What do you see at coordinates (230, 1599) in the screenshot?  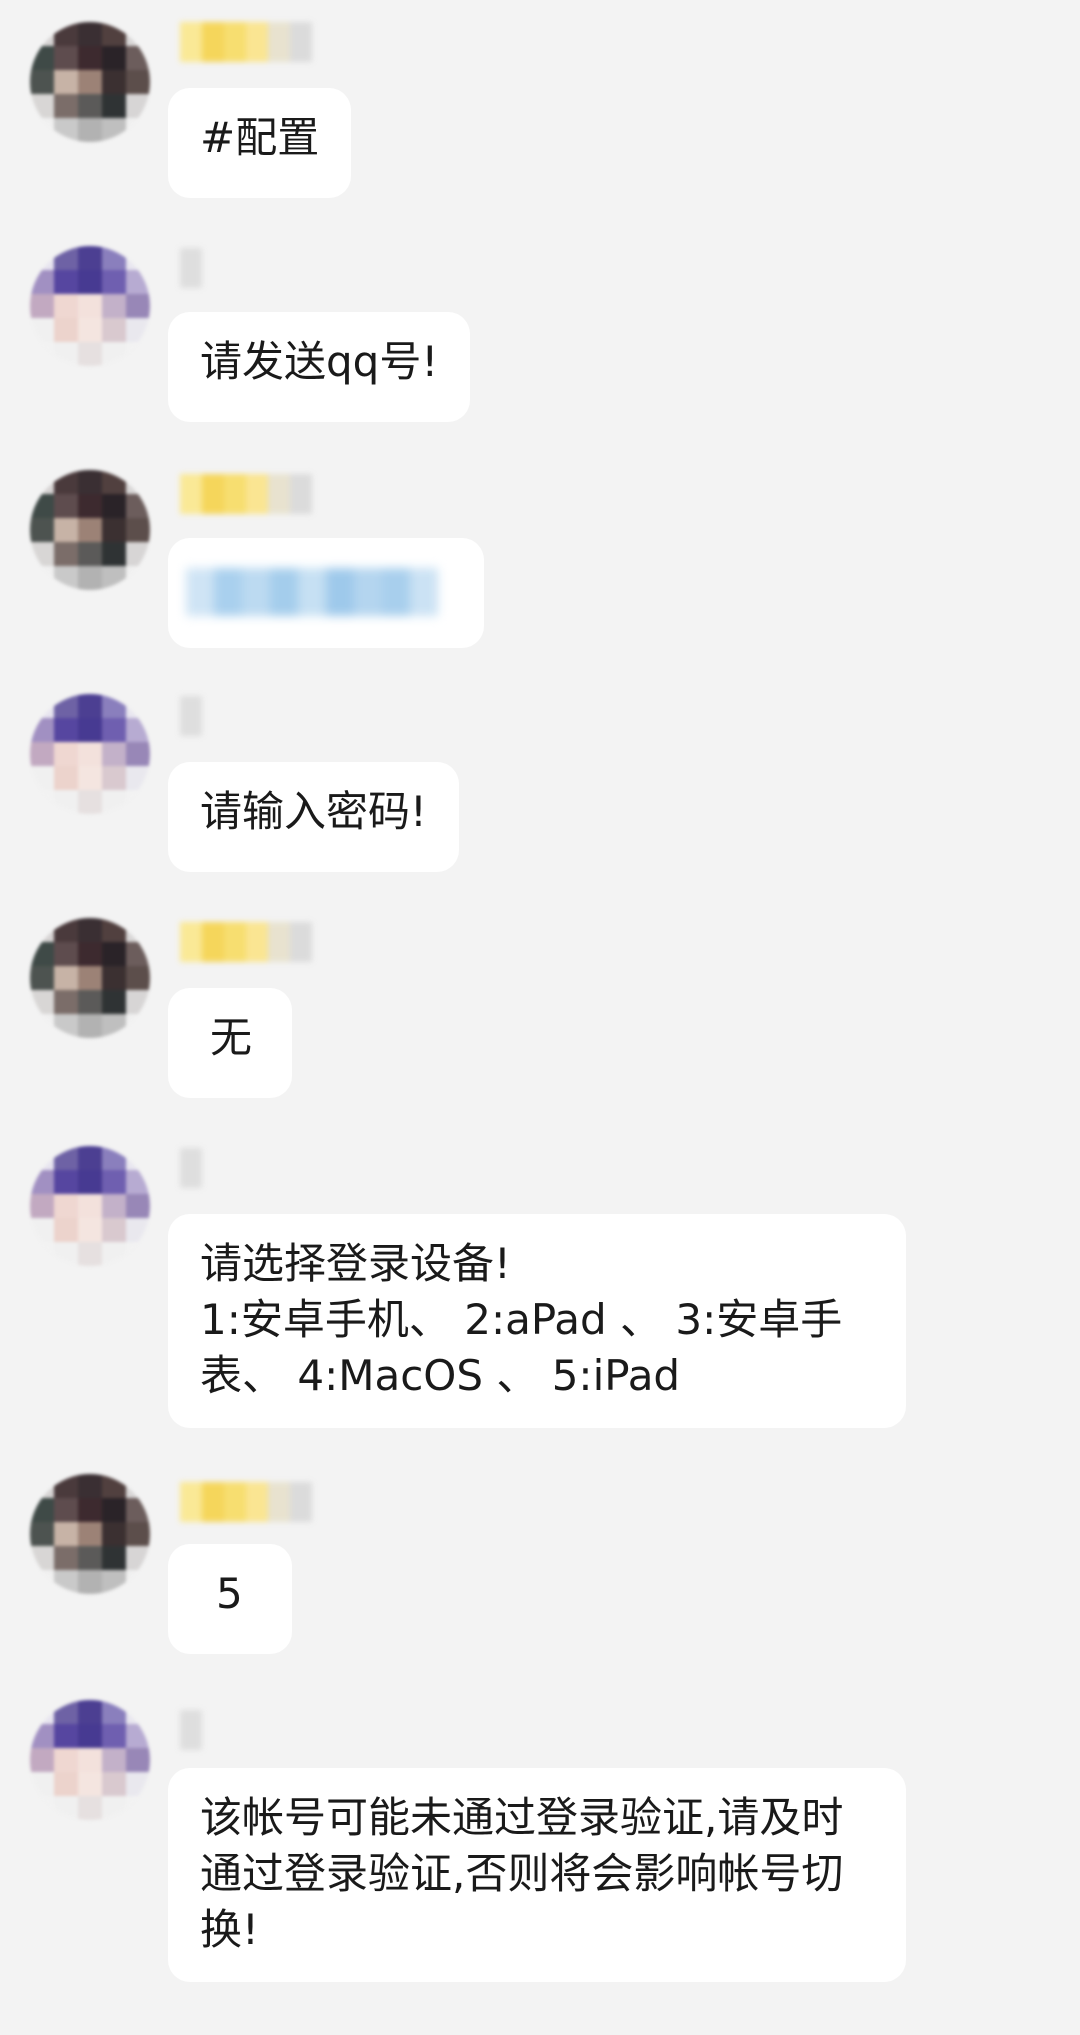 I see `message-bubble: 5` at bounding box center [230, 1599].